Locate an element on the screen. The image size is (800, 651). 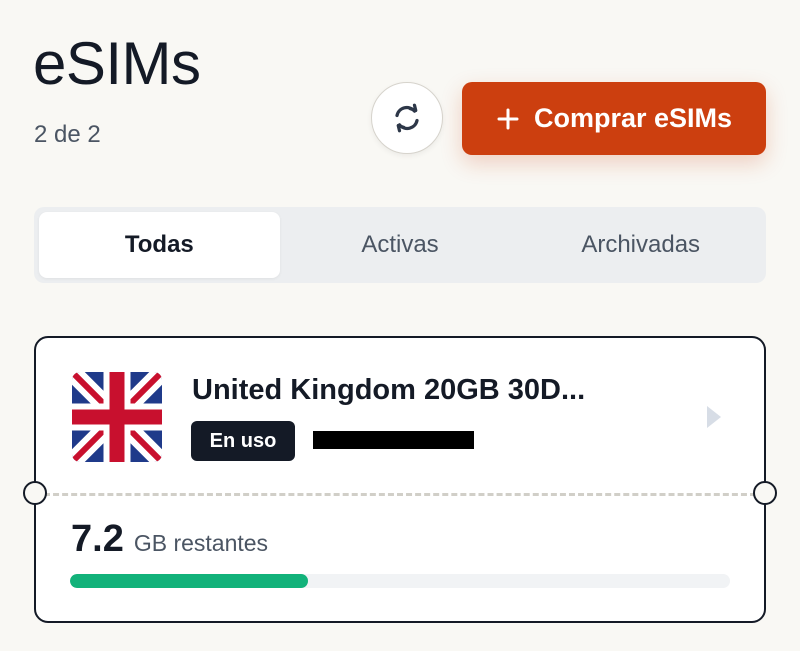
remaining-label: GB restantes is located at coordinates (201, 543).